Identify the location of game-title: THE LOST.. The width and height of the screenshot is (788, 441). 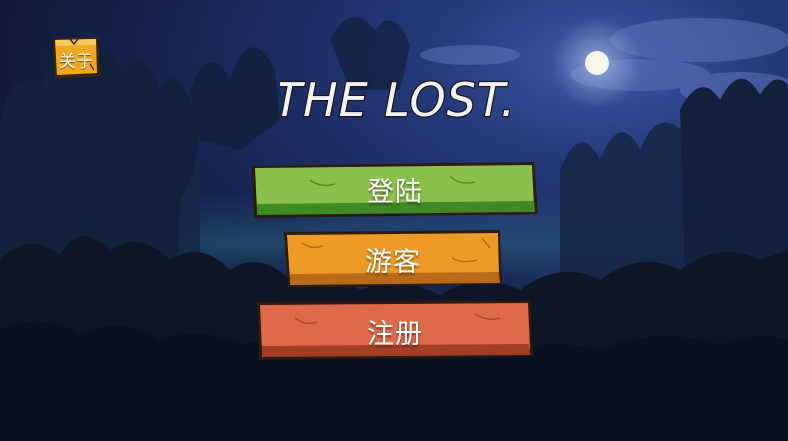
(395, 100).